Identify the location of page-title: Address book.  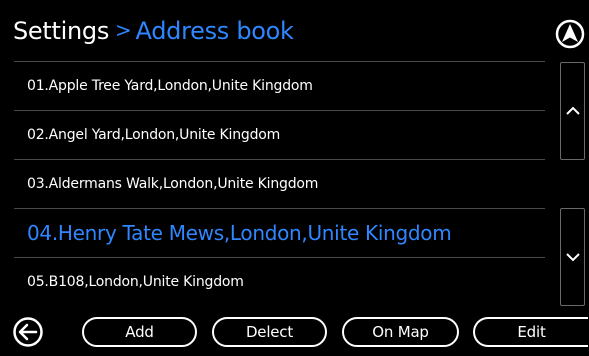
(214, 31).